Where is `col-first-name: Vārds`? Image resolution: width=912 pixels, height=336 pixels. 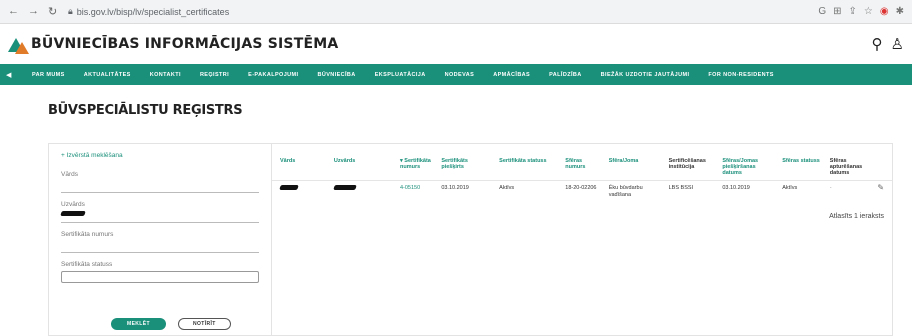
col-first-name: Vārds is located at coordinates (301, 169).